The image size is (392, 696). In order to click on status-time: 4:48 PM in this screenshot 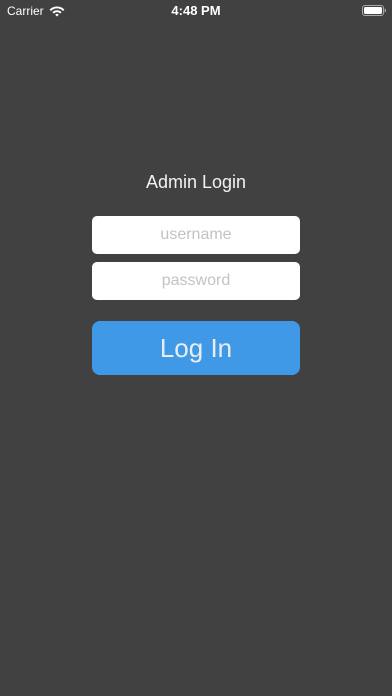, I will do `click(196, 10)`.